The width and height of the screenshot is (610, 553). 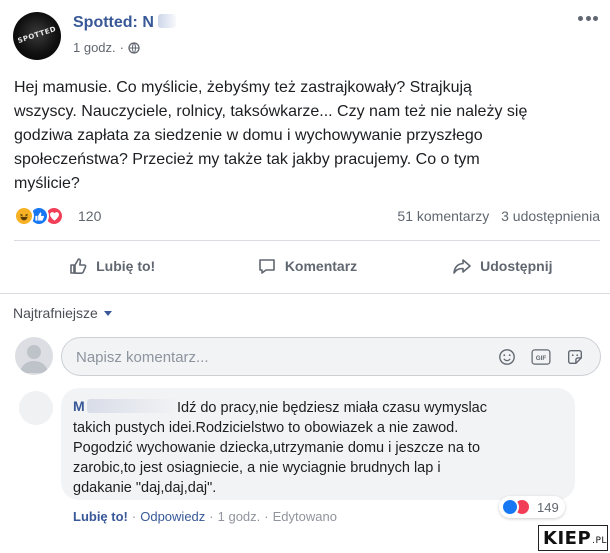 I want to click on like-button: Lubię to!, so click(x=111, y=266).